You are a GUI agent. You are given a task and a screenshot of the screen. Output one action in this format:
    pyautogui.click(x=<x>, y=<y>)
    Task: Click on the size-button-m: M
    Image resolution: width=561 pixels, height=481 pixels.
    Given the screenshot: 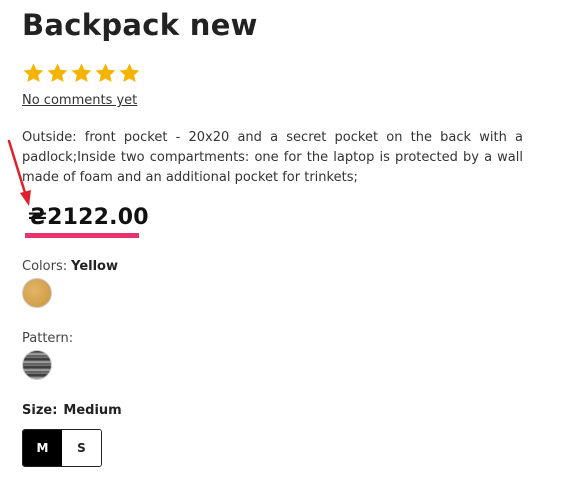 What is the action you would take?
    pyautogui.click(x=42, y=448)
    